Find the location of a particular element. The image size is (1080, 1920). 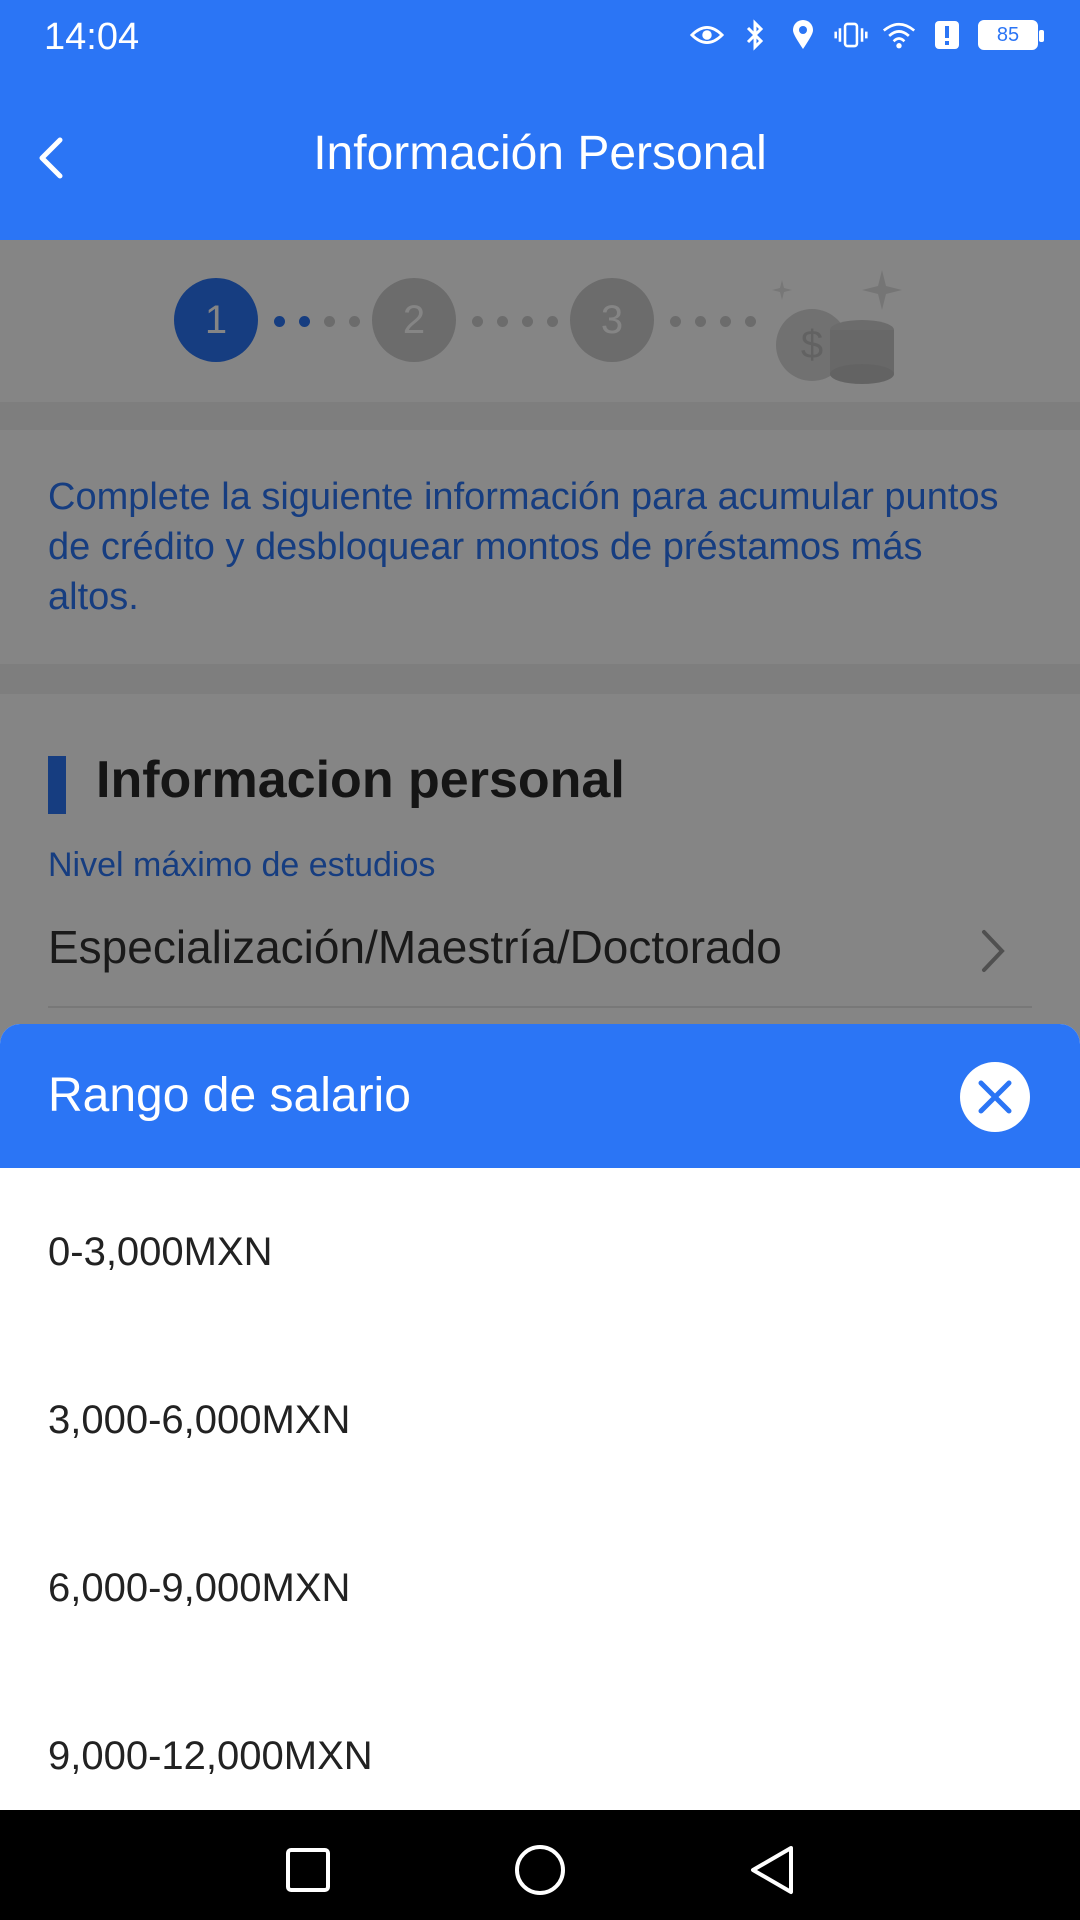

alert-icon is located at coordinates (947, 35).